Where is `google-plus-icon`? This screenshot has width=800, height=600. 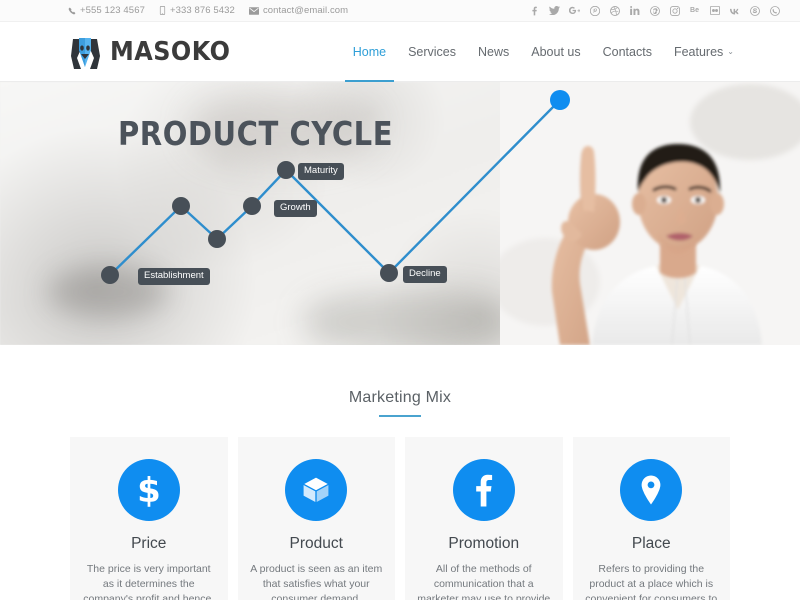 google-plus-icon is located at coordinates (574, 10).